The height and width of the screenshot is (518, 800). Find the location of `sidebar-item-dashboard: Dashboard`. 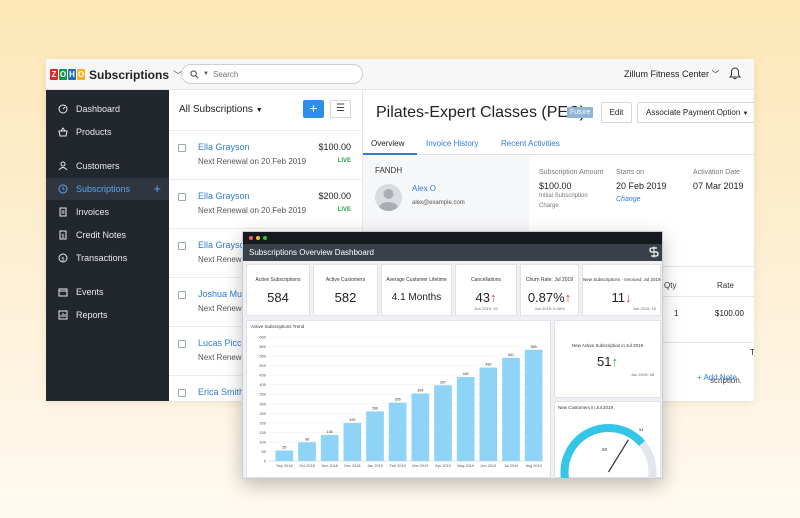

sidebar-item-dashboard: Dashboard is located at coordinates (107, 109).